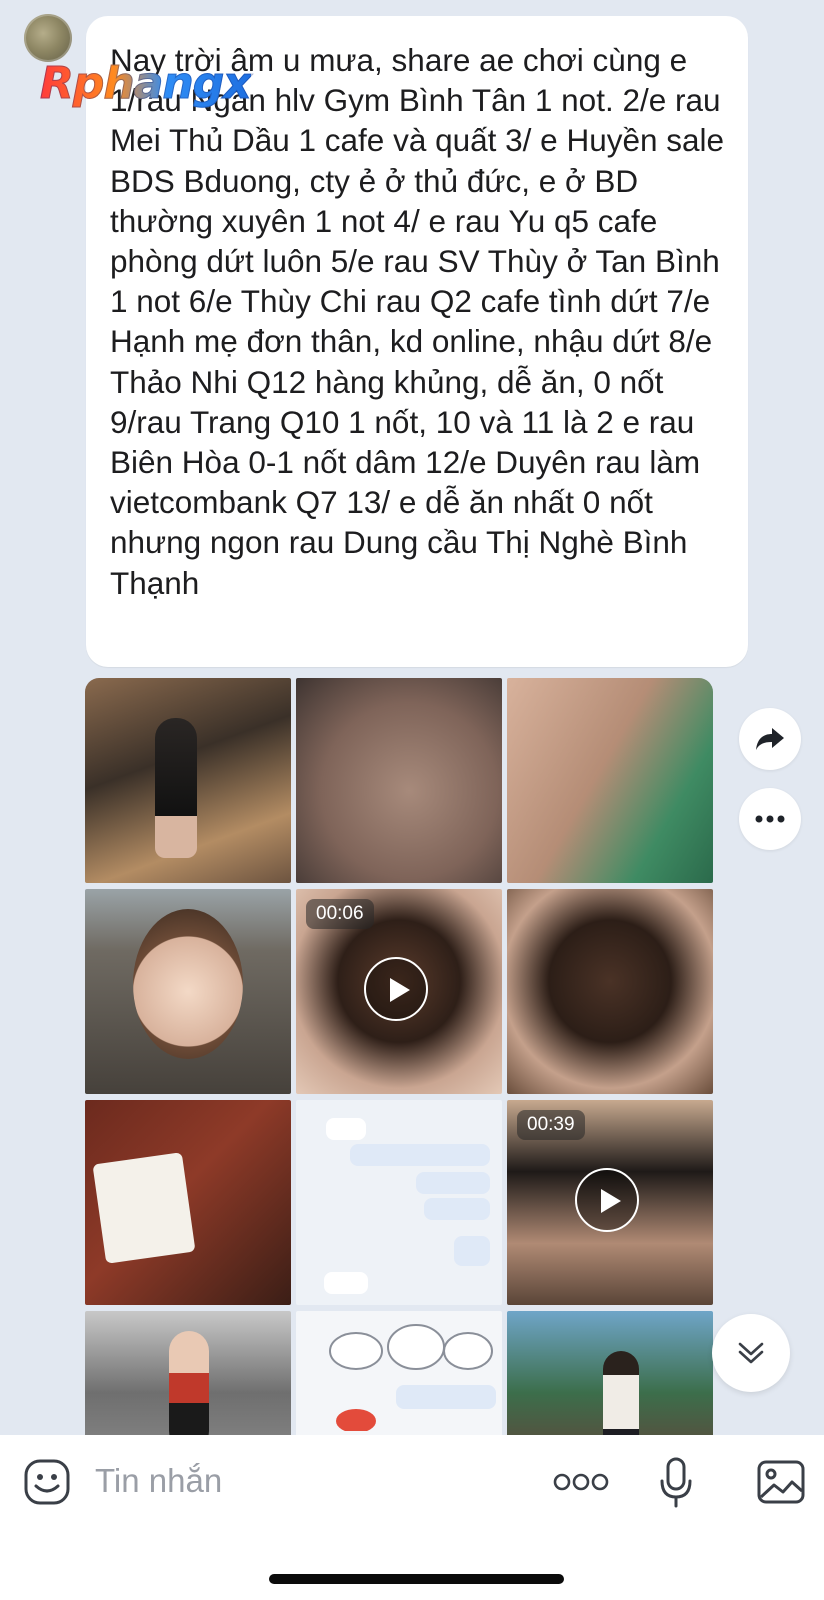 The height and width of the screenshot is (1600, 824). Describe the element at coordinates (551, 1125) in the screenshot. I see `video-duration-badge: 00:39` at that location.